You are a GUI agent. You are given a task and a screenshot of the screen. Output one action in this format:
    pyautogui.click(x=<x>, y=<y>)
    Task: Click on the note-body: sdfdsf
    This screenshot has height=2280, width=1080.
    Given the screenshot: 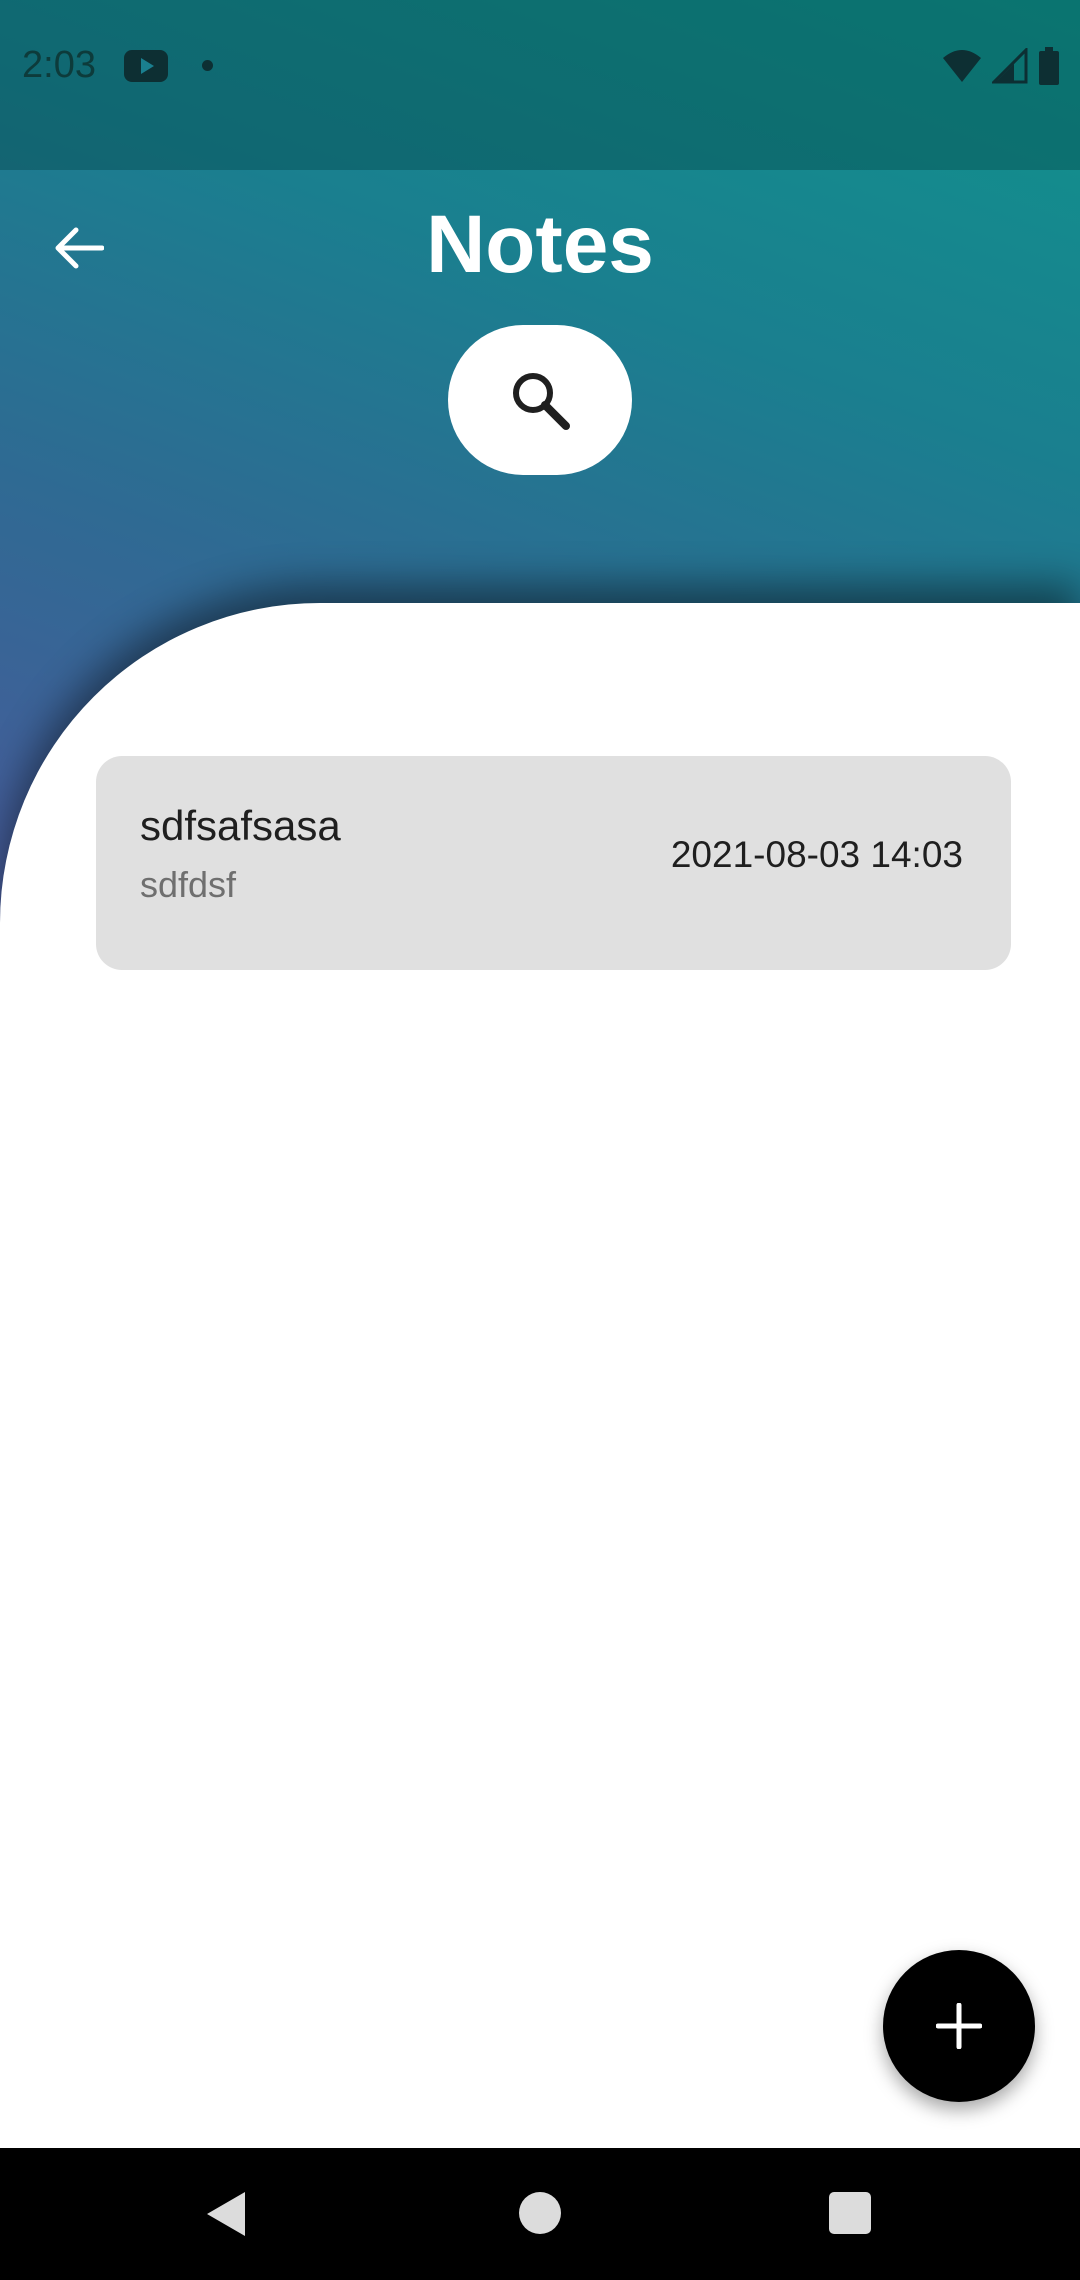 What is the action you would take?
    pyautogui.click(x=188, y=884)
    